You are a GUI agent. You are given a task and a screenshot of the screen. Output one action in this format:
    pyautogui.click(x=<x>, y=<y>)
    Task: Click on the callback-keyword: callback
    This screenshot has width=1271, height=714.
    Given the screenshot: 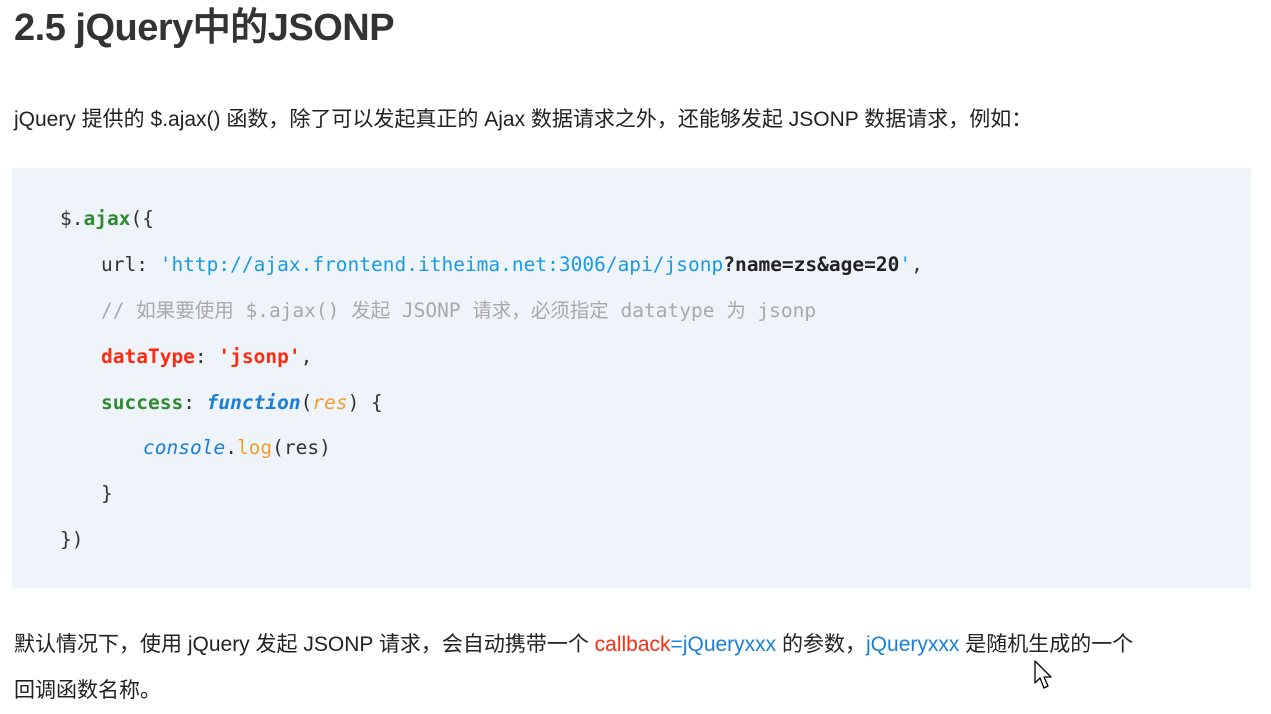 What is the action you would take?
    pyautogui.click(x=632, y=644)
    